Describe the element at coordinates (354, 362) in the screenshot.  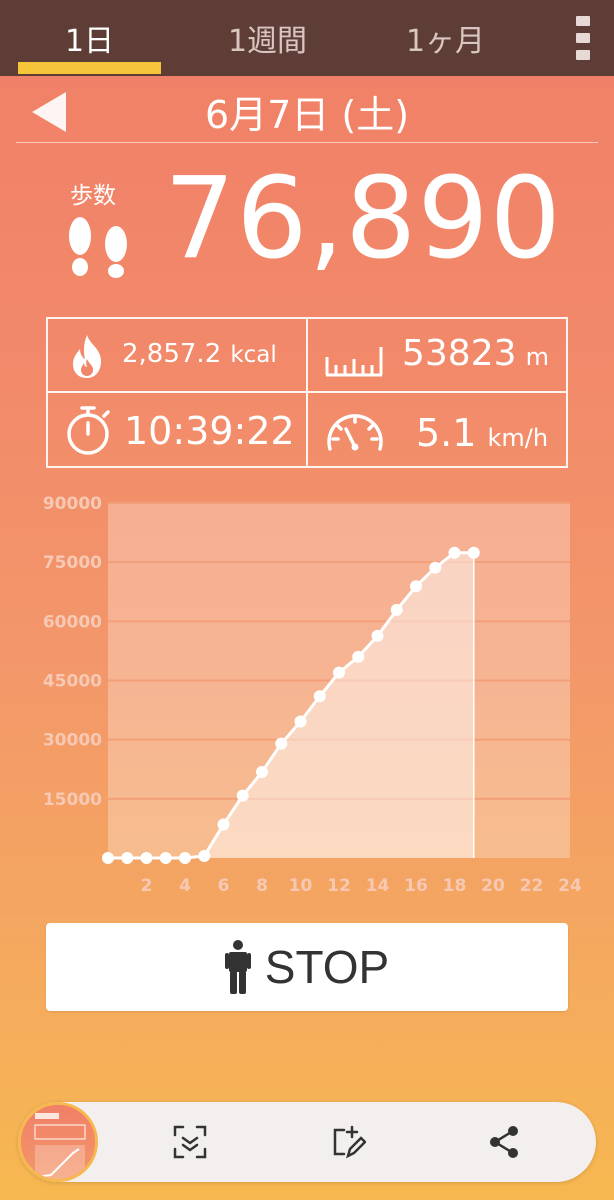
I see `ruler-icon` at that location.